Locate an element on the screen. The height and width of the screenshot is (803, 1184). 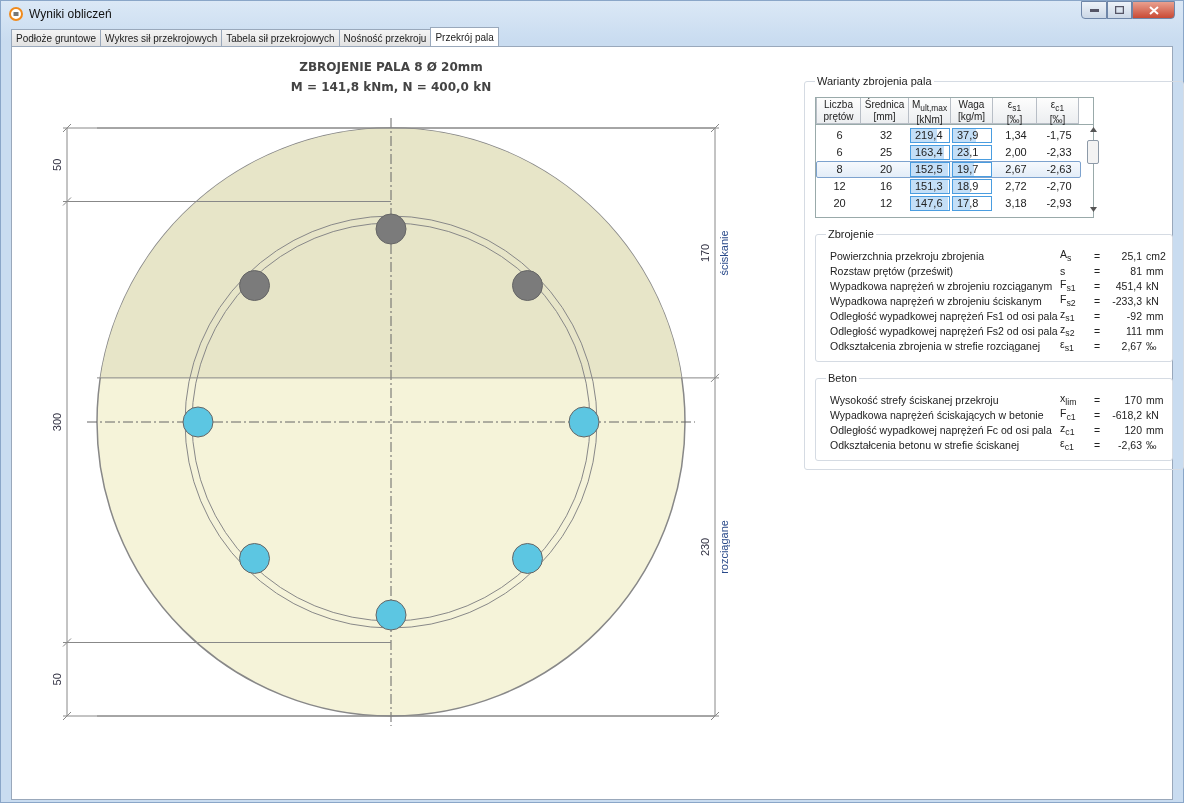
result-label: Odległość wypadkowej naprężeń Fs2 od osi pala is located at coordinates (944, 330).